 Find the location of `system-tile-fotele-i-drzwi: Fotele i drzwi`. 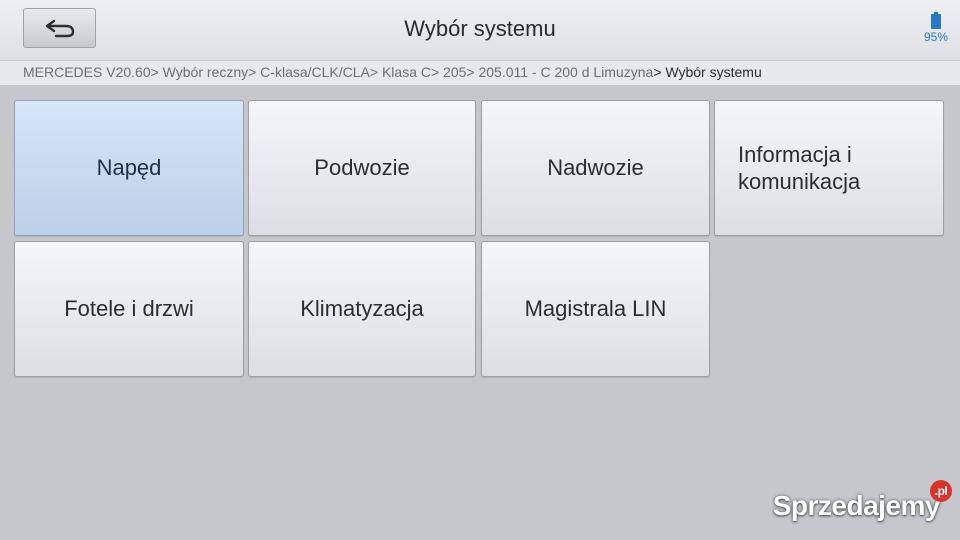

system-tile-fotele-i-drzwi: Fotele i drzwi is located at coordinates (129, 309).